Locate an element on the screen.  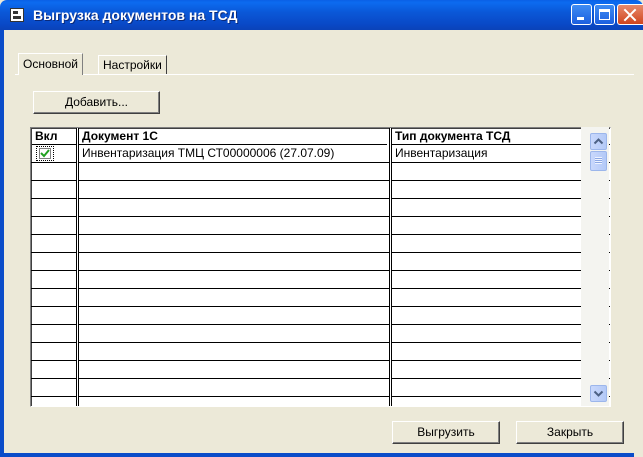
maximize-button is located at coordinates (604, 14).